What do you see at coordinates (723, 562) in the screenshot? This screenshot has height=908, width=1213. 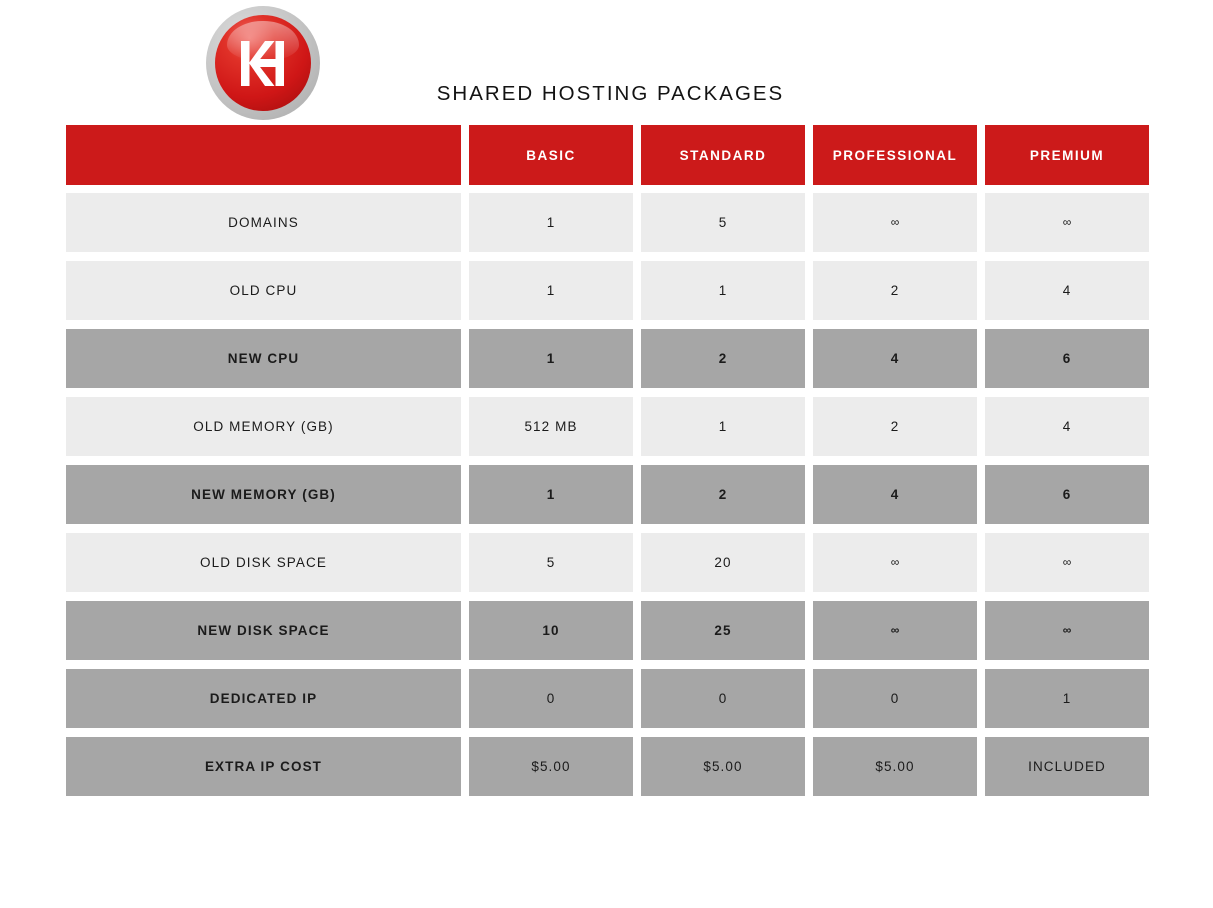 I see `row-value-standard: 20` at bounding box center [723, 562].